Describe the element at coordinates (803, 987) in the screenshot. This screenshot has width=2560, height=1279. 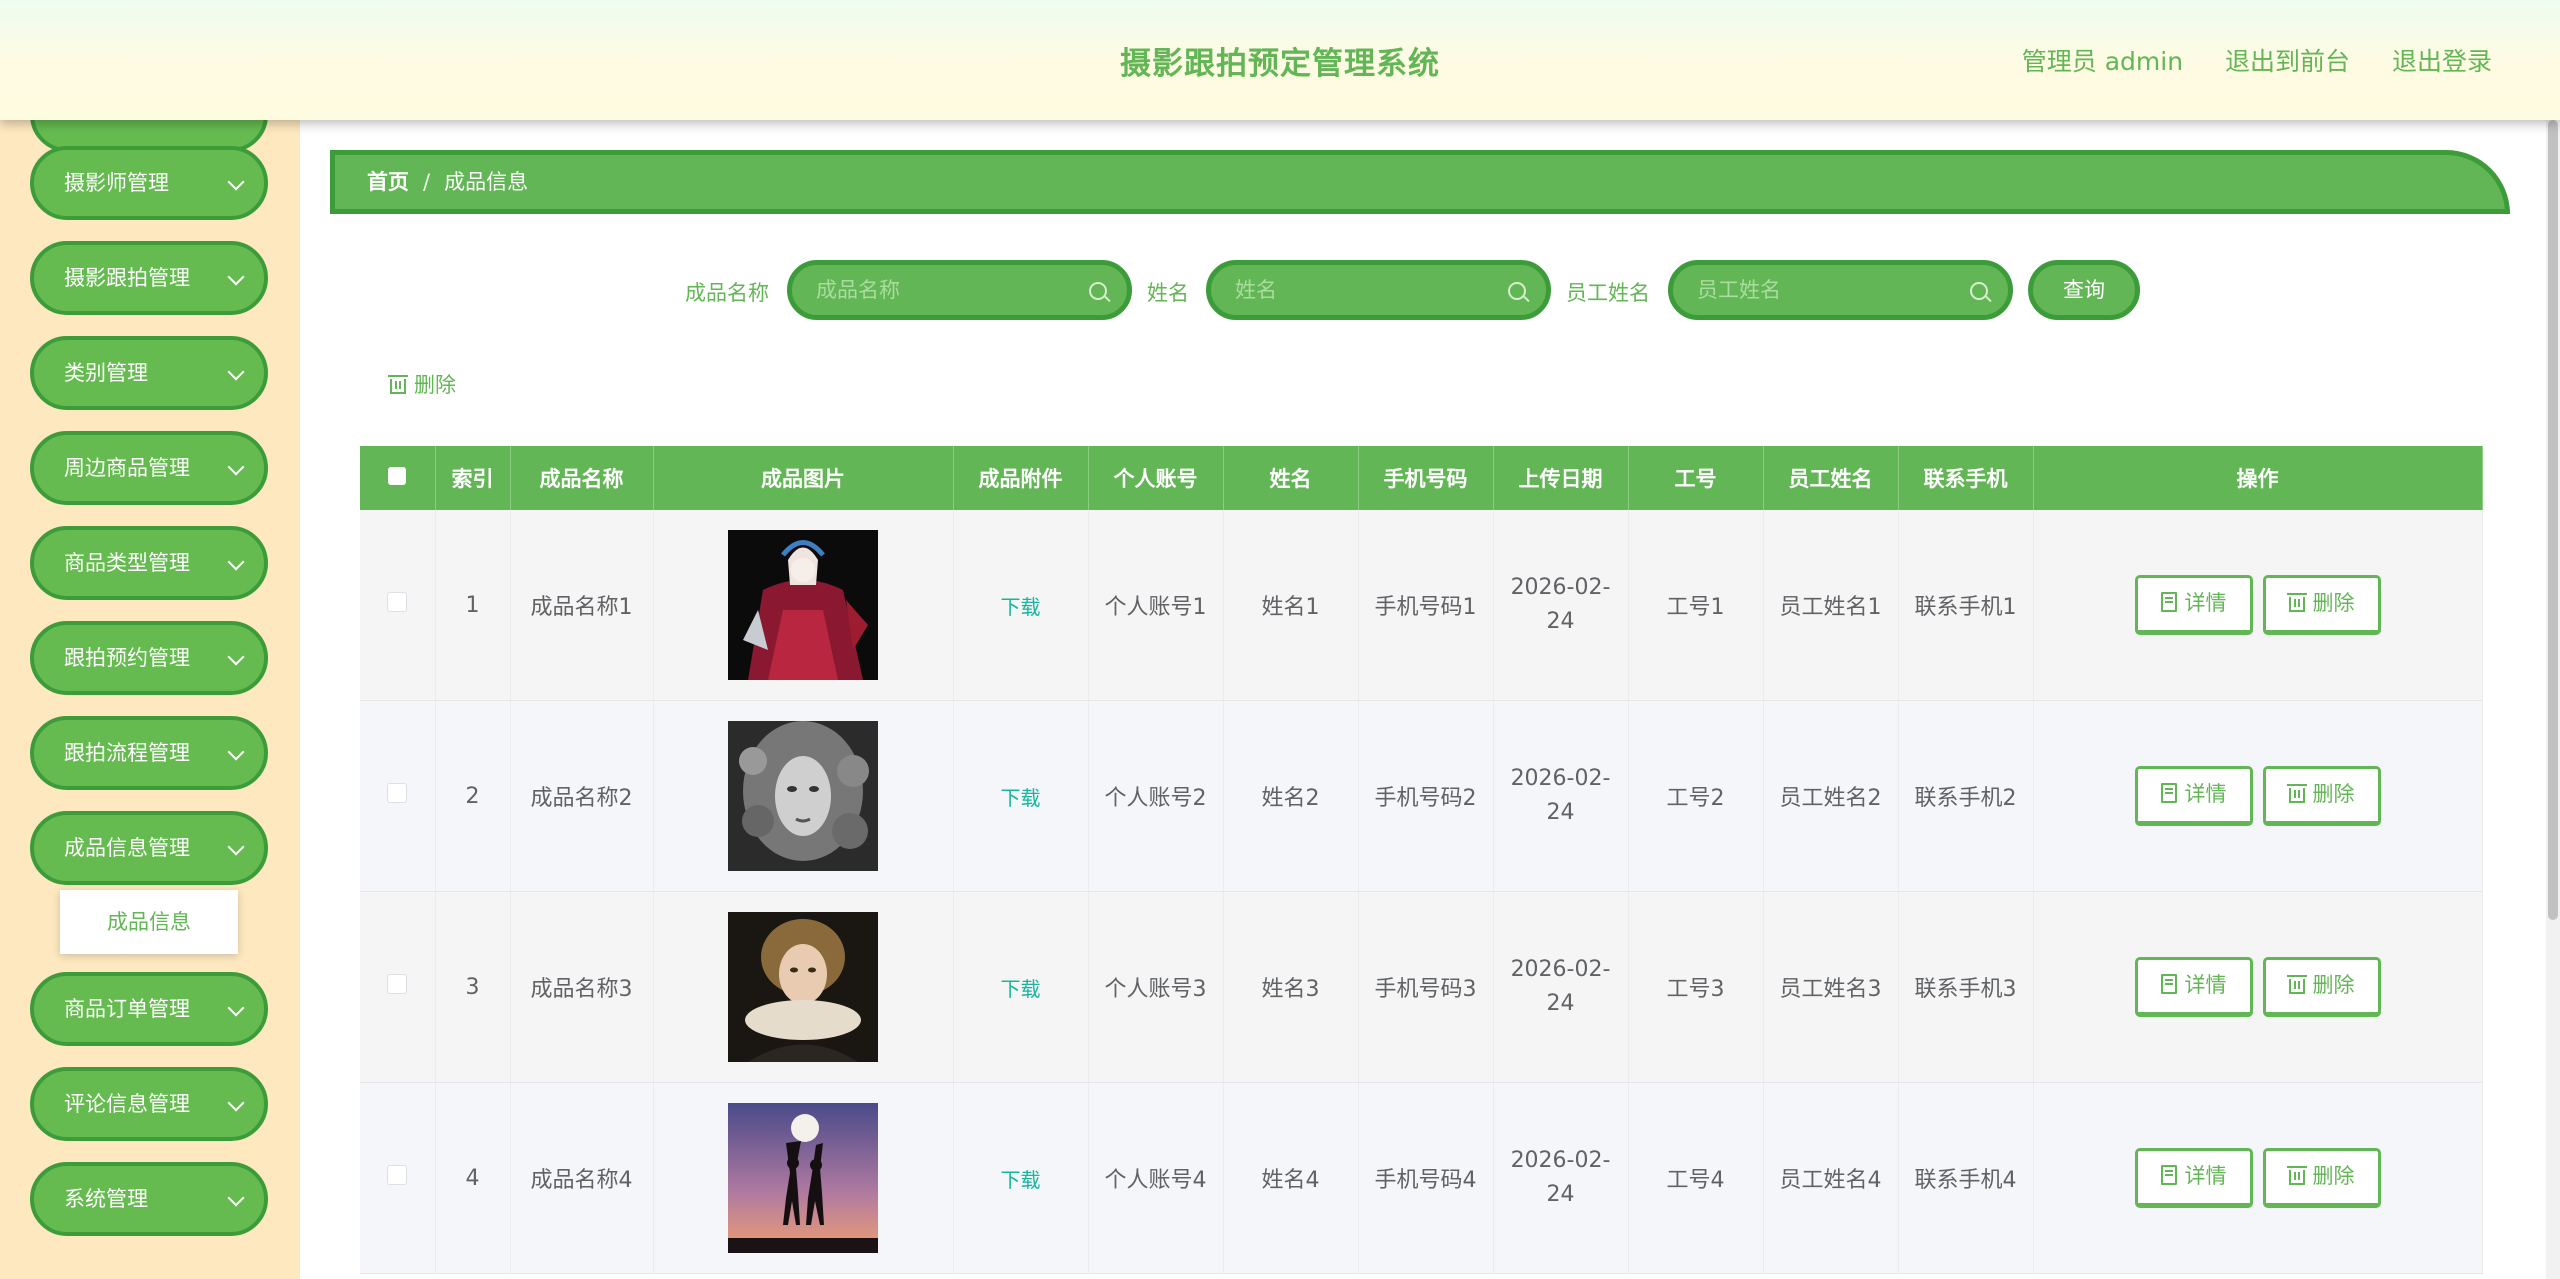
I see `product-image-ruff-portrait` at that location.